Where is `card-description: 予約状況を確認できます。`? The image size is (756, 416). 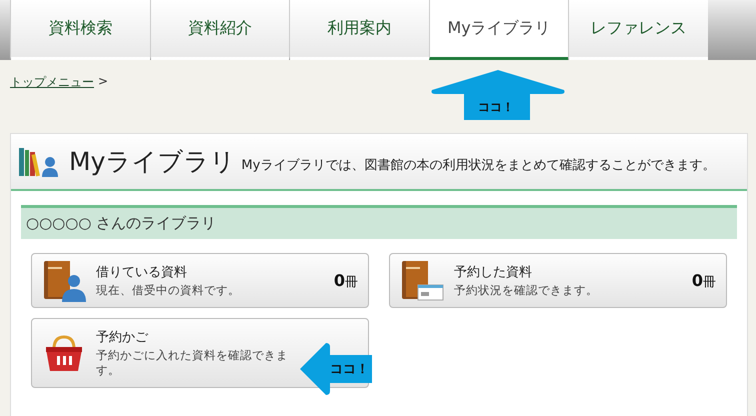 card-description: 予約状況を確認できます。 is located at coordinates (526, 290).